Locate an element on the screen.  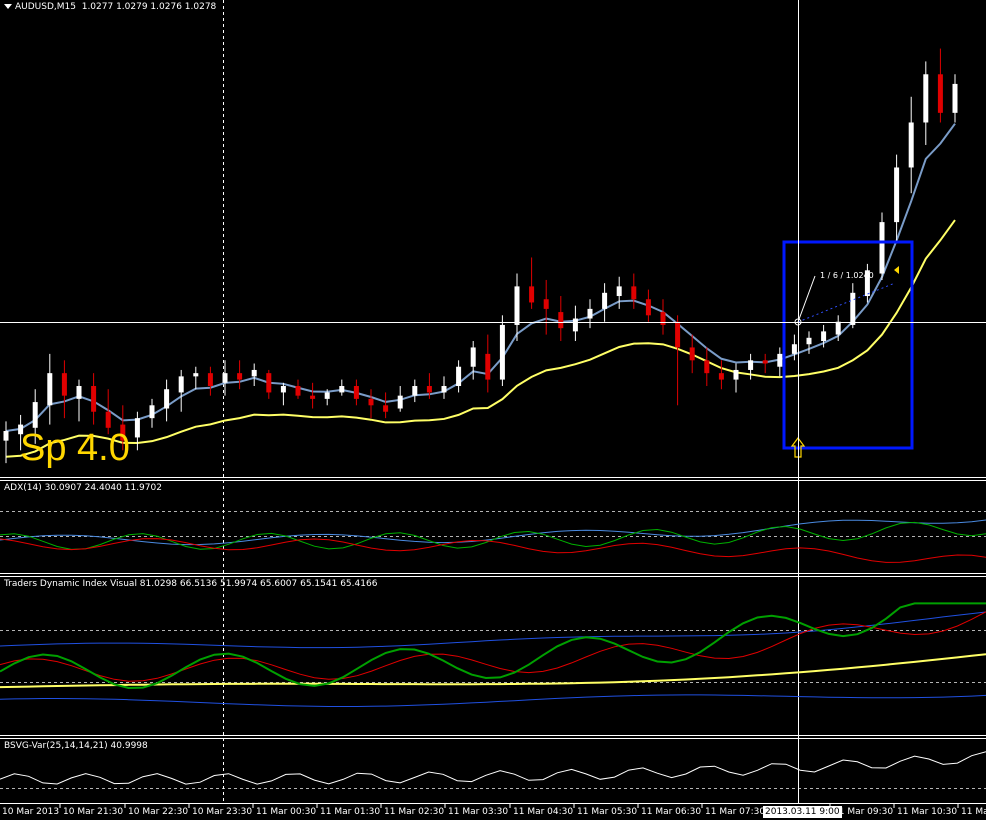
bsvg-indicator-line is located at coordinates (493, 768).